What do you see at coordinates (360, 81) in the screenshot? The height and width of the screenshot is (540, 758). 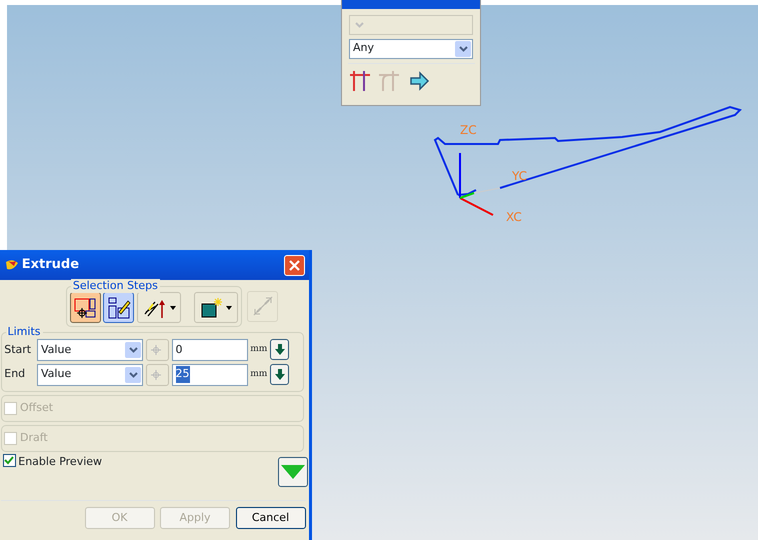 I see `curve-rule-icon` at bounding box center [360, 81].